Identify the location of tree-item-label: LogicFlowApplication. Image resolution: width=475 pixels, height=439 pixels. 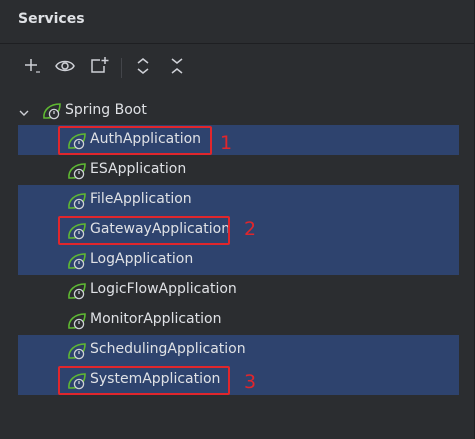
(163, 289).